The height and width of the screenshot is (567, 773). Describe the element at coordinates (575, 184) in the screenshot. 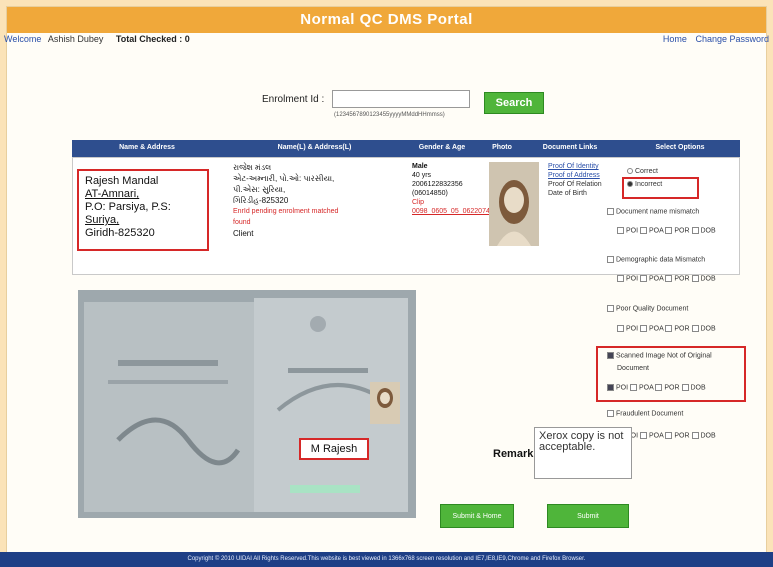

I see `por-text: Proof Of Relation` at that location.